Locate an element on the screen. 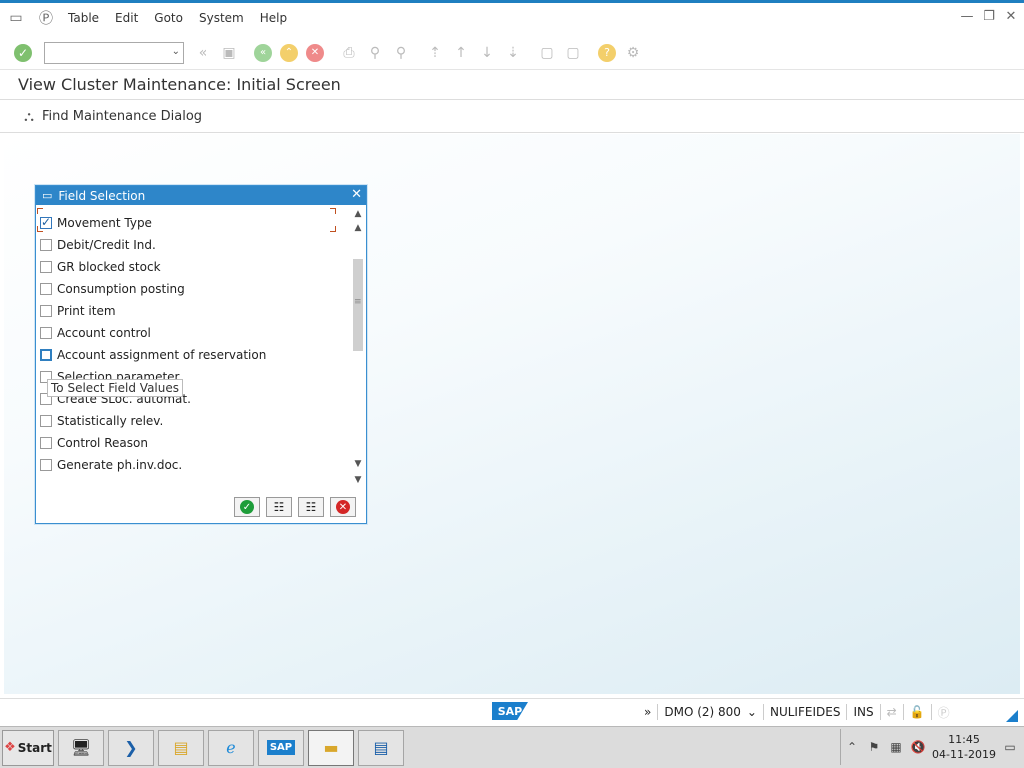  menu-launcher-icon: ▭ is located at coordinates (16, 18).